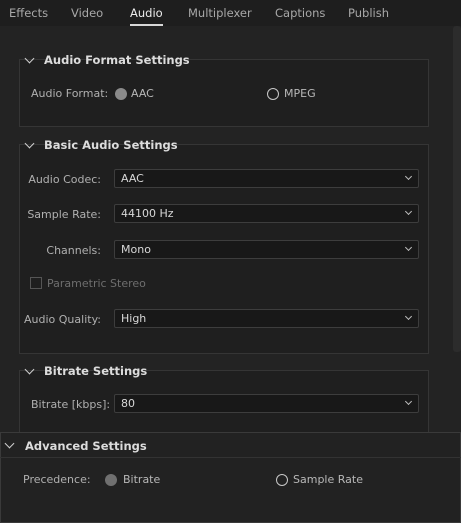  What do you see at coordinates (87, 13) in the screenshot?
I see `tab-video: Video` at bounding box center [87, 13].